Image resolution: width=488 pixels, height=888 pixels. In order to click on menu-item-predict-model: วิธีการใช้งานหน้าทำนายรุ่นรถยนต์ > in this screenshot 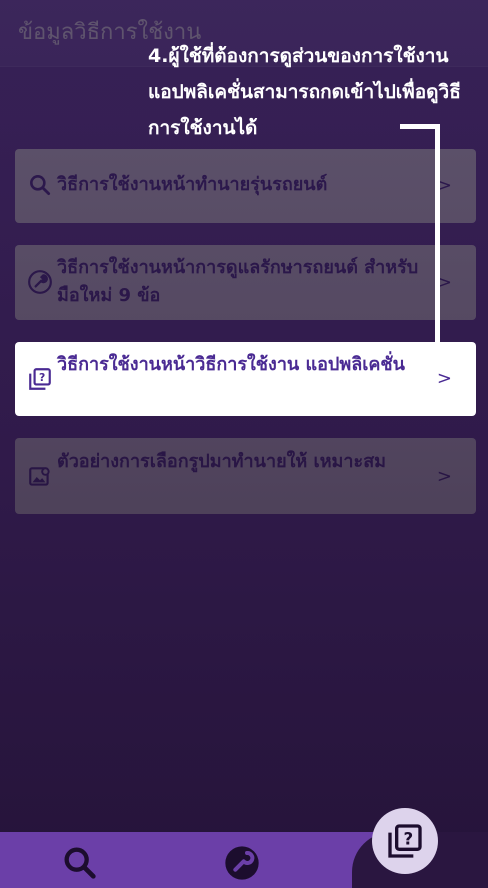, I will do `click(245, 186)`.